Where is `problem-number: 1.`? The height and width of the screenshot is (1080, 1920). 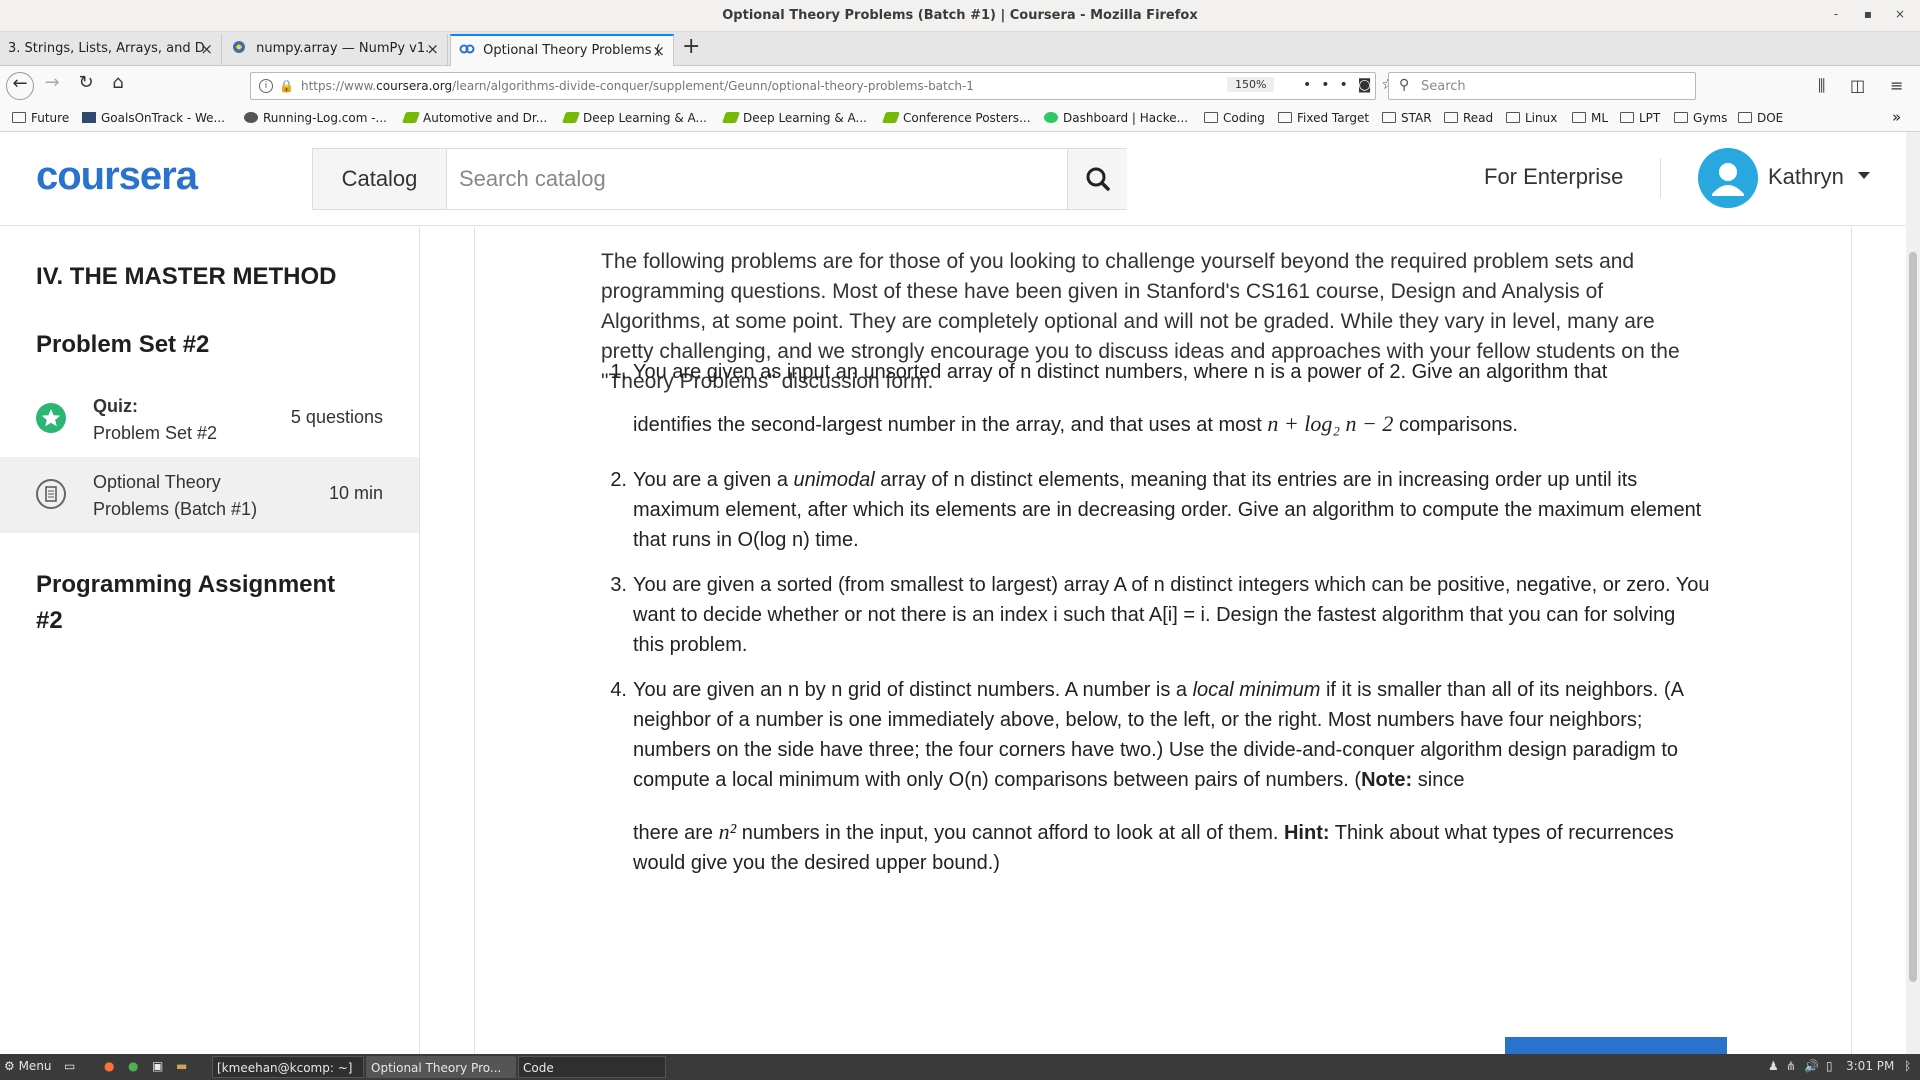 problem-number: 1. is located at coordinates (618, 372).